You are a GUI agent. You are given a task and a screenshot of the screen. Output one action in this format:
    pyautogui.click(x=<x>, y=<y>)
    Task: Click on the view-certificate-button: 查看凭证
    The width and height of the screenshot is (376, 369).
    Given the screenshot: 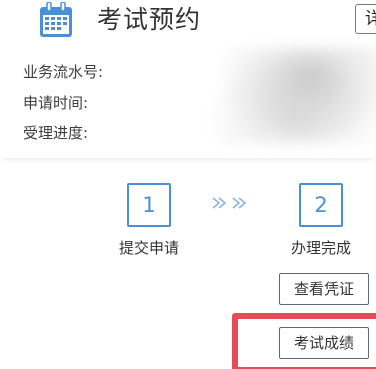 What is the action you would take?
    pyautogui.click(x=324, y=289)
    